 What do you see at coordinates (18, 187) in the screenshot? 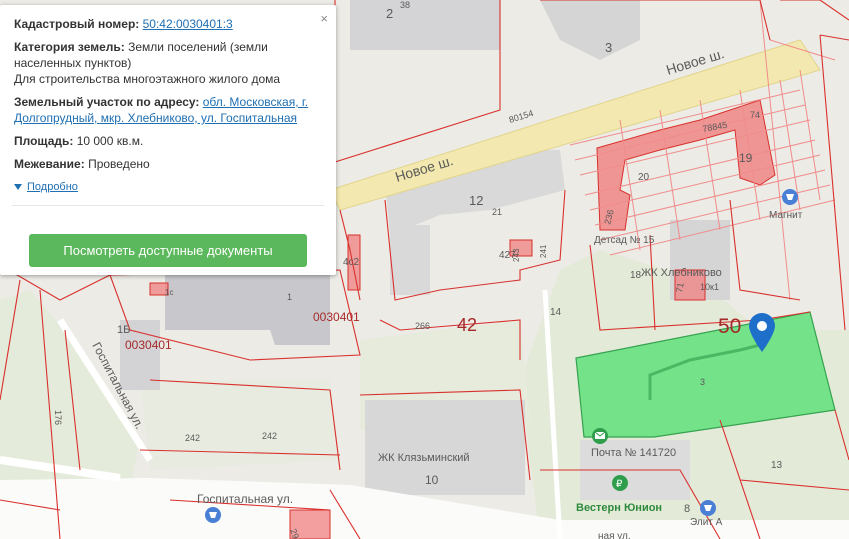
I see `chevron-down-icon` at bounding box center [18, 187].